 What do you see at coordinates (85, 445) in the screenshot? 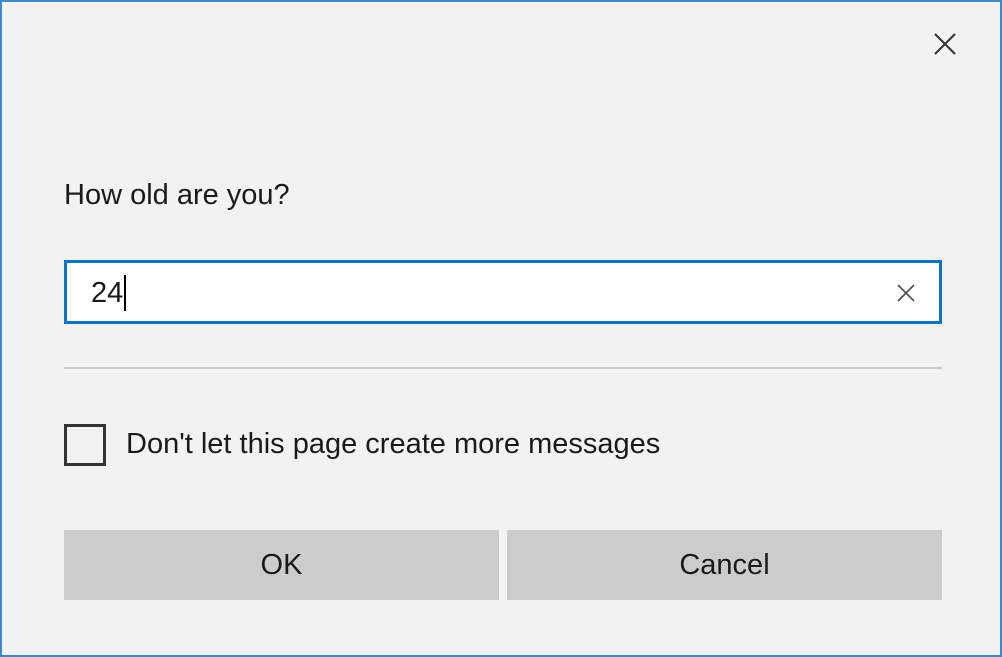
I see `suppress-messages-checkbox` at bounding box center [85, 445].